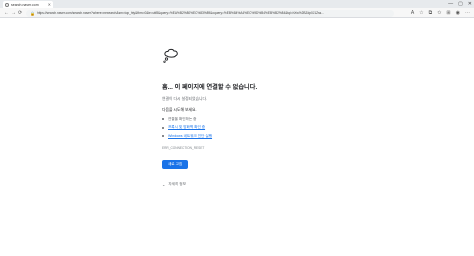 This screenshot has width=474, height=256. What do you see at coordinates (20, 13) in the screenshot?
I see `refresh-icon: ⟳` at bounding box center [20, 13].